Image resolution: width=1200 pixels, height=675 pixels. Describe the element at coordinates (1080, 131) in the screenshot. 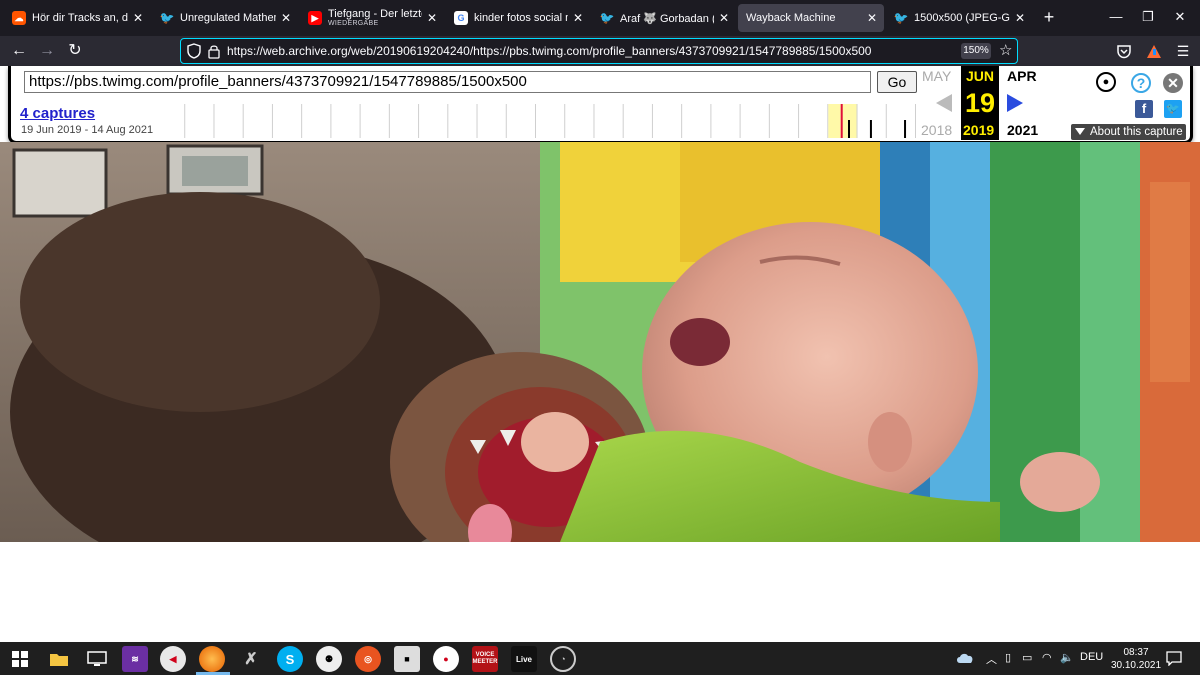

I see `dropdown-triangle-icon` at that location.